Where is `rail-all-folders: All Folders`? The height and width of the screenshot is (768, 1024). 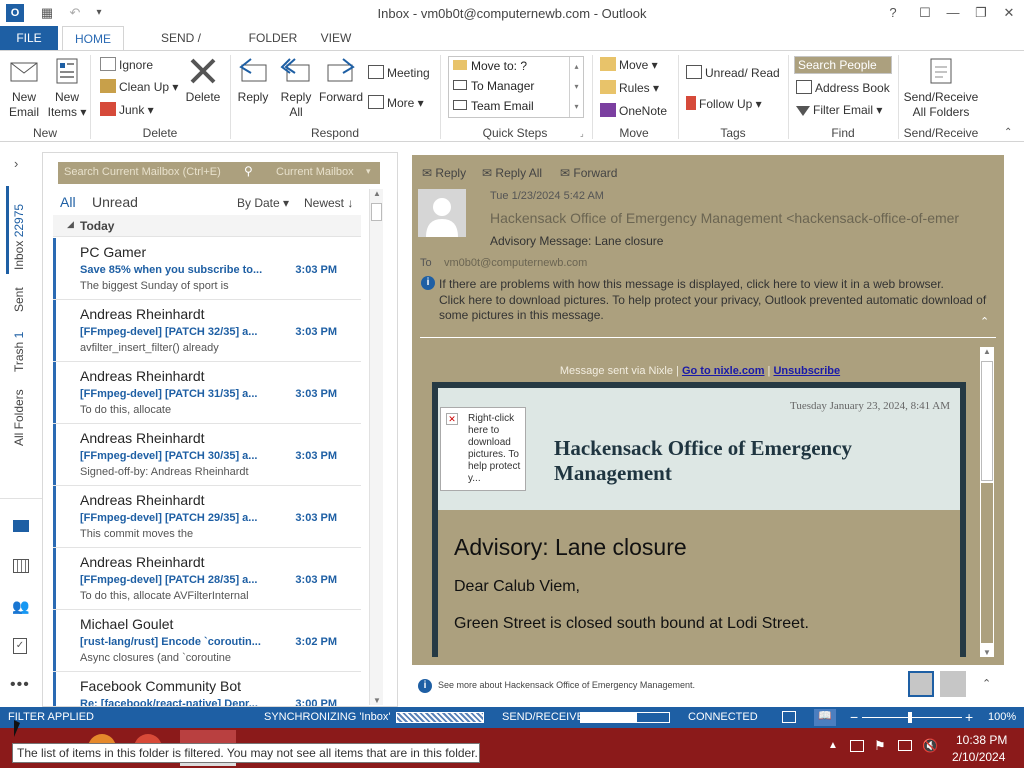 rail-all-folders: All Folders is located at coordinates (19, 417).